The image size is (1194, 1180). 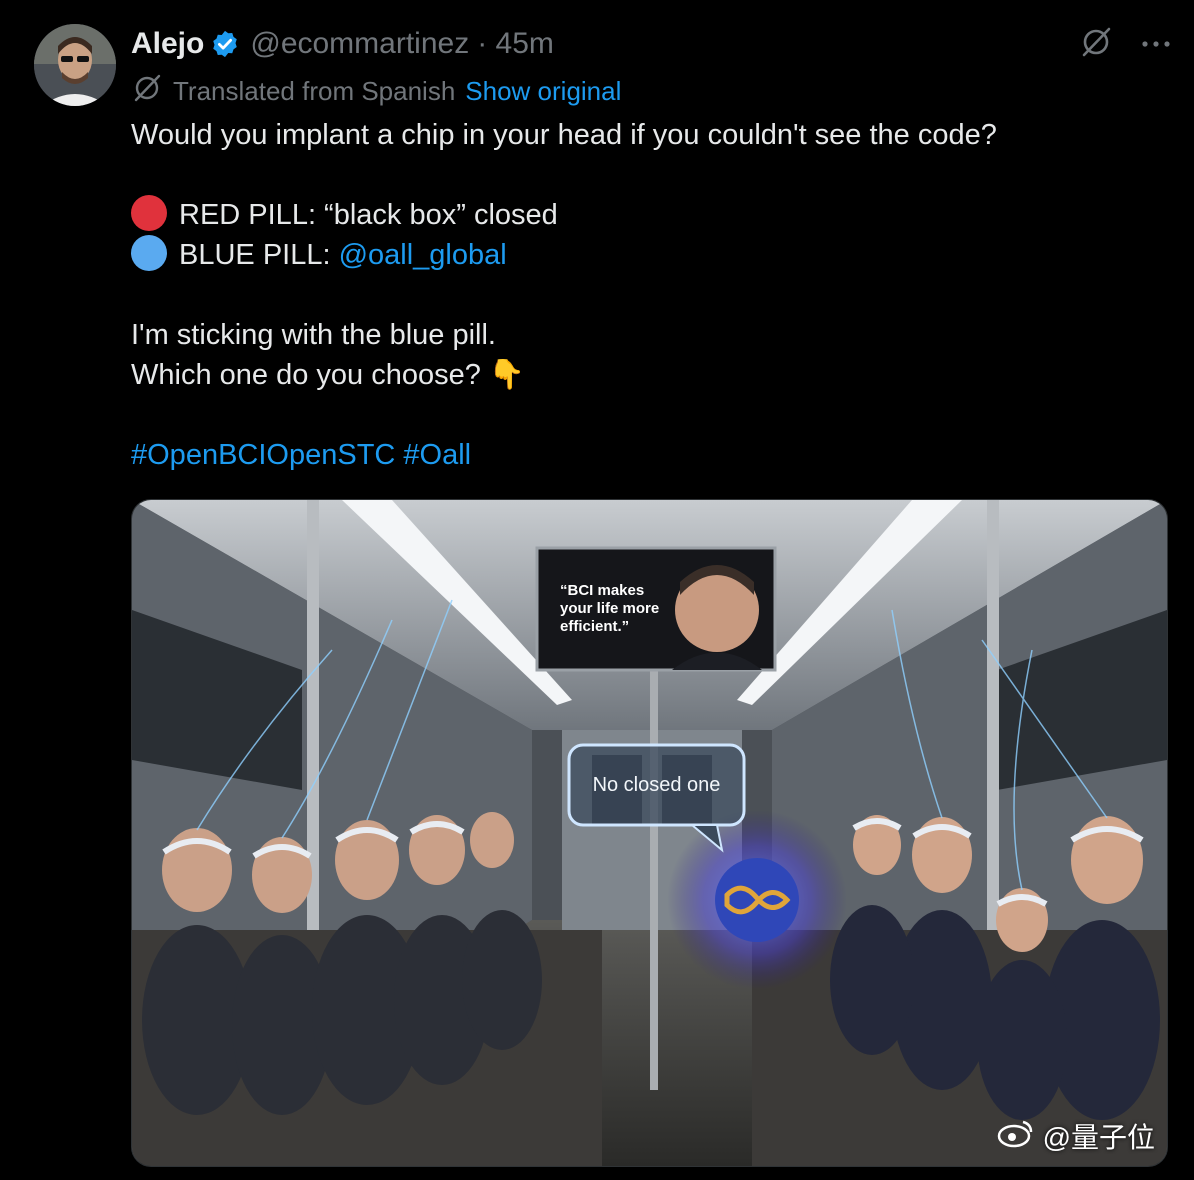 I want to click on watermark: @量子位, so click(x=1076, y=1136).